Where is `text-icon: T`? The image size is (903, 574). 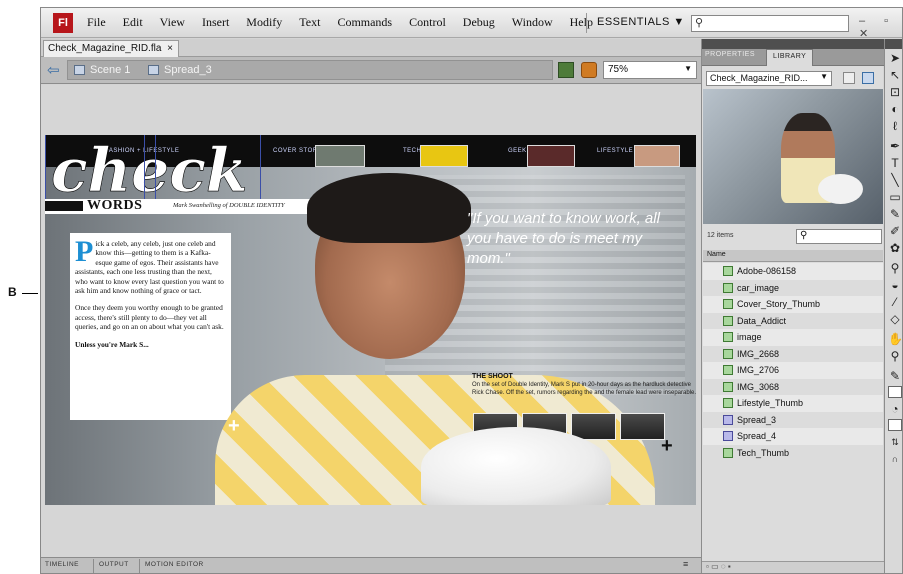 text-icon: T is located at coordinates (895, 163).